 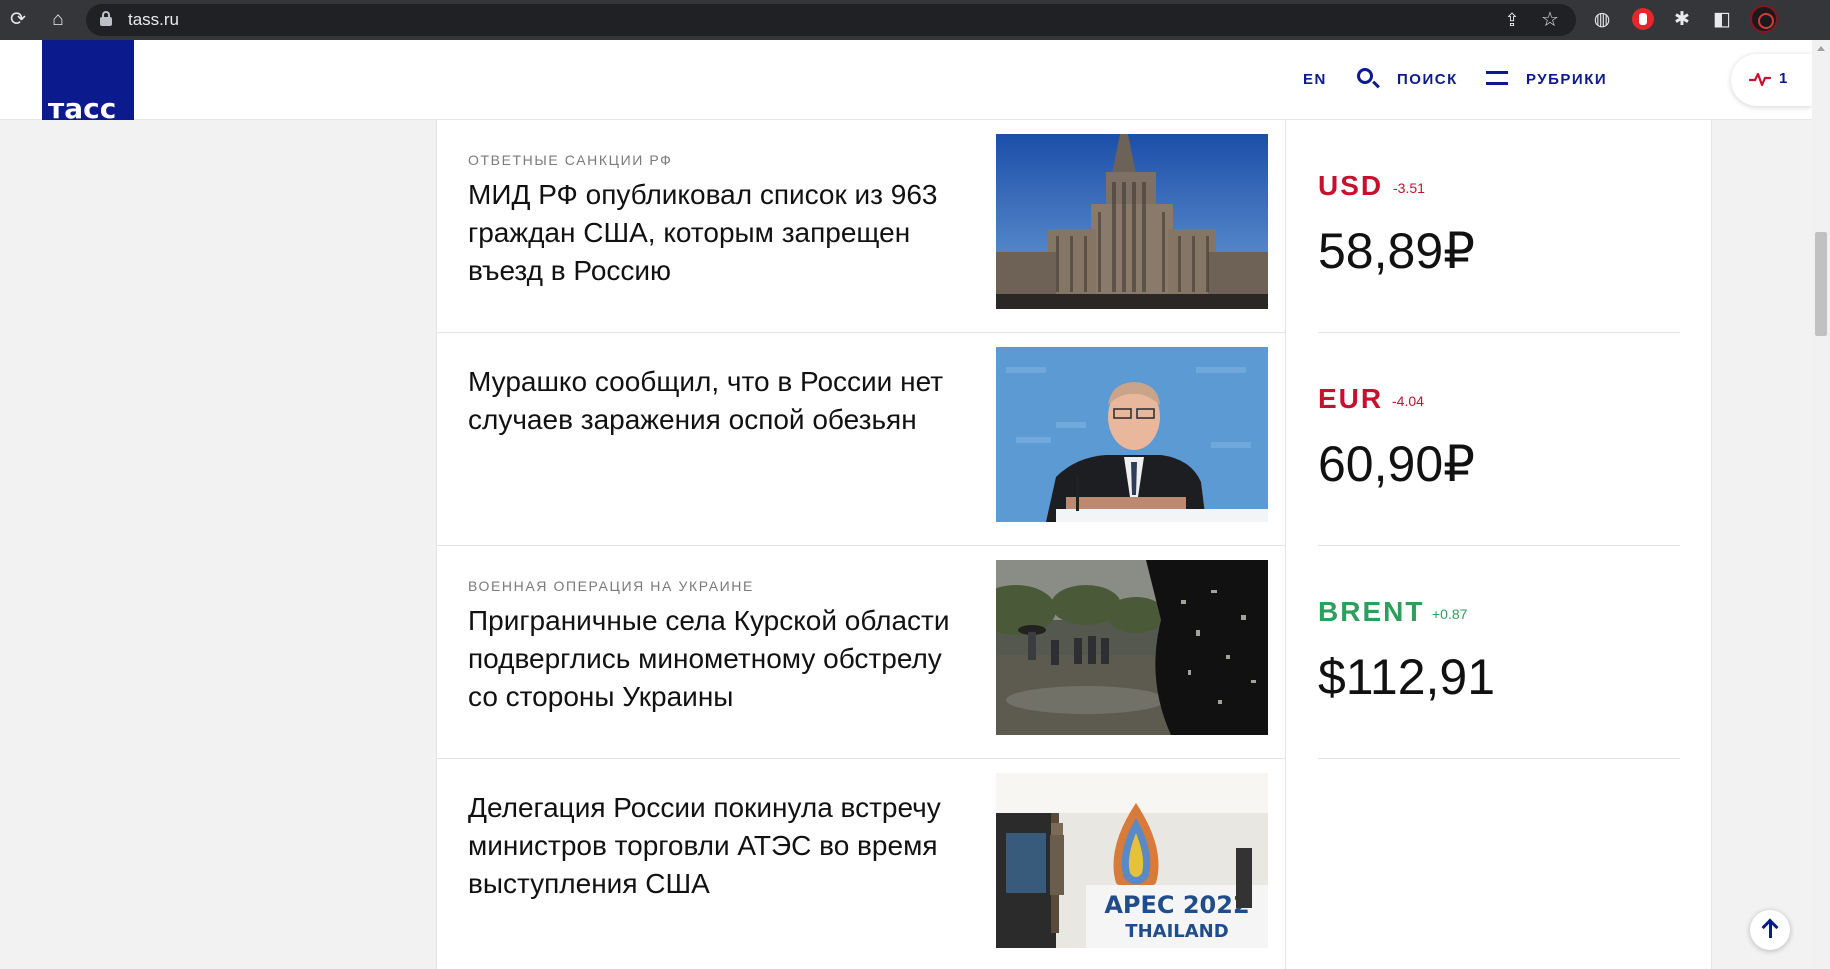 What do you see at coordinates (1408, 401) in the screenshot?
I see `rate-change: -4.04` at bounding box center [1408, 401].